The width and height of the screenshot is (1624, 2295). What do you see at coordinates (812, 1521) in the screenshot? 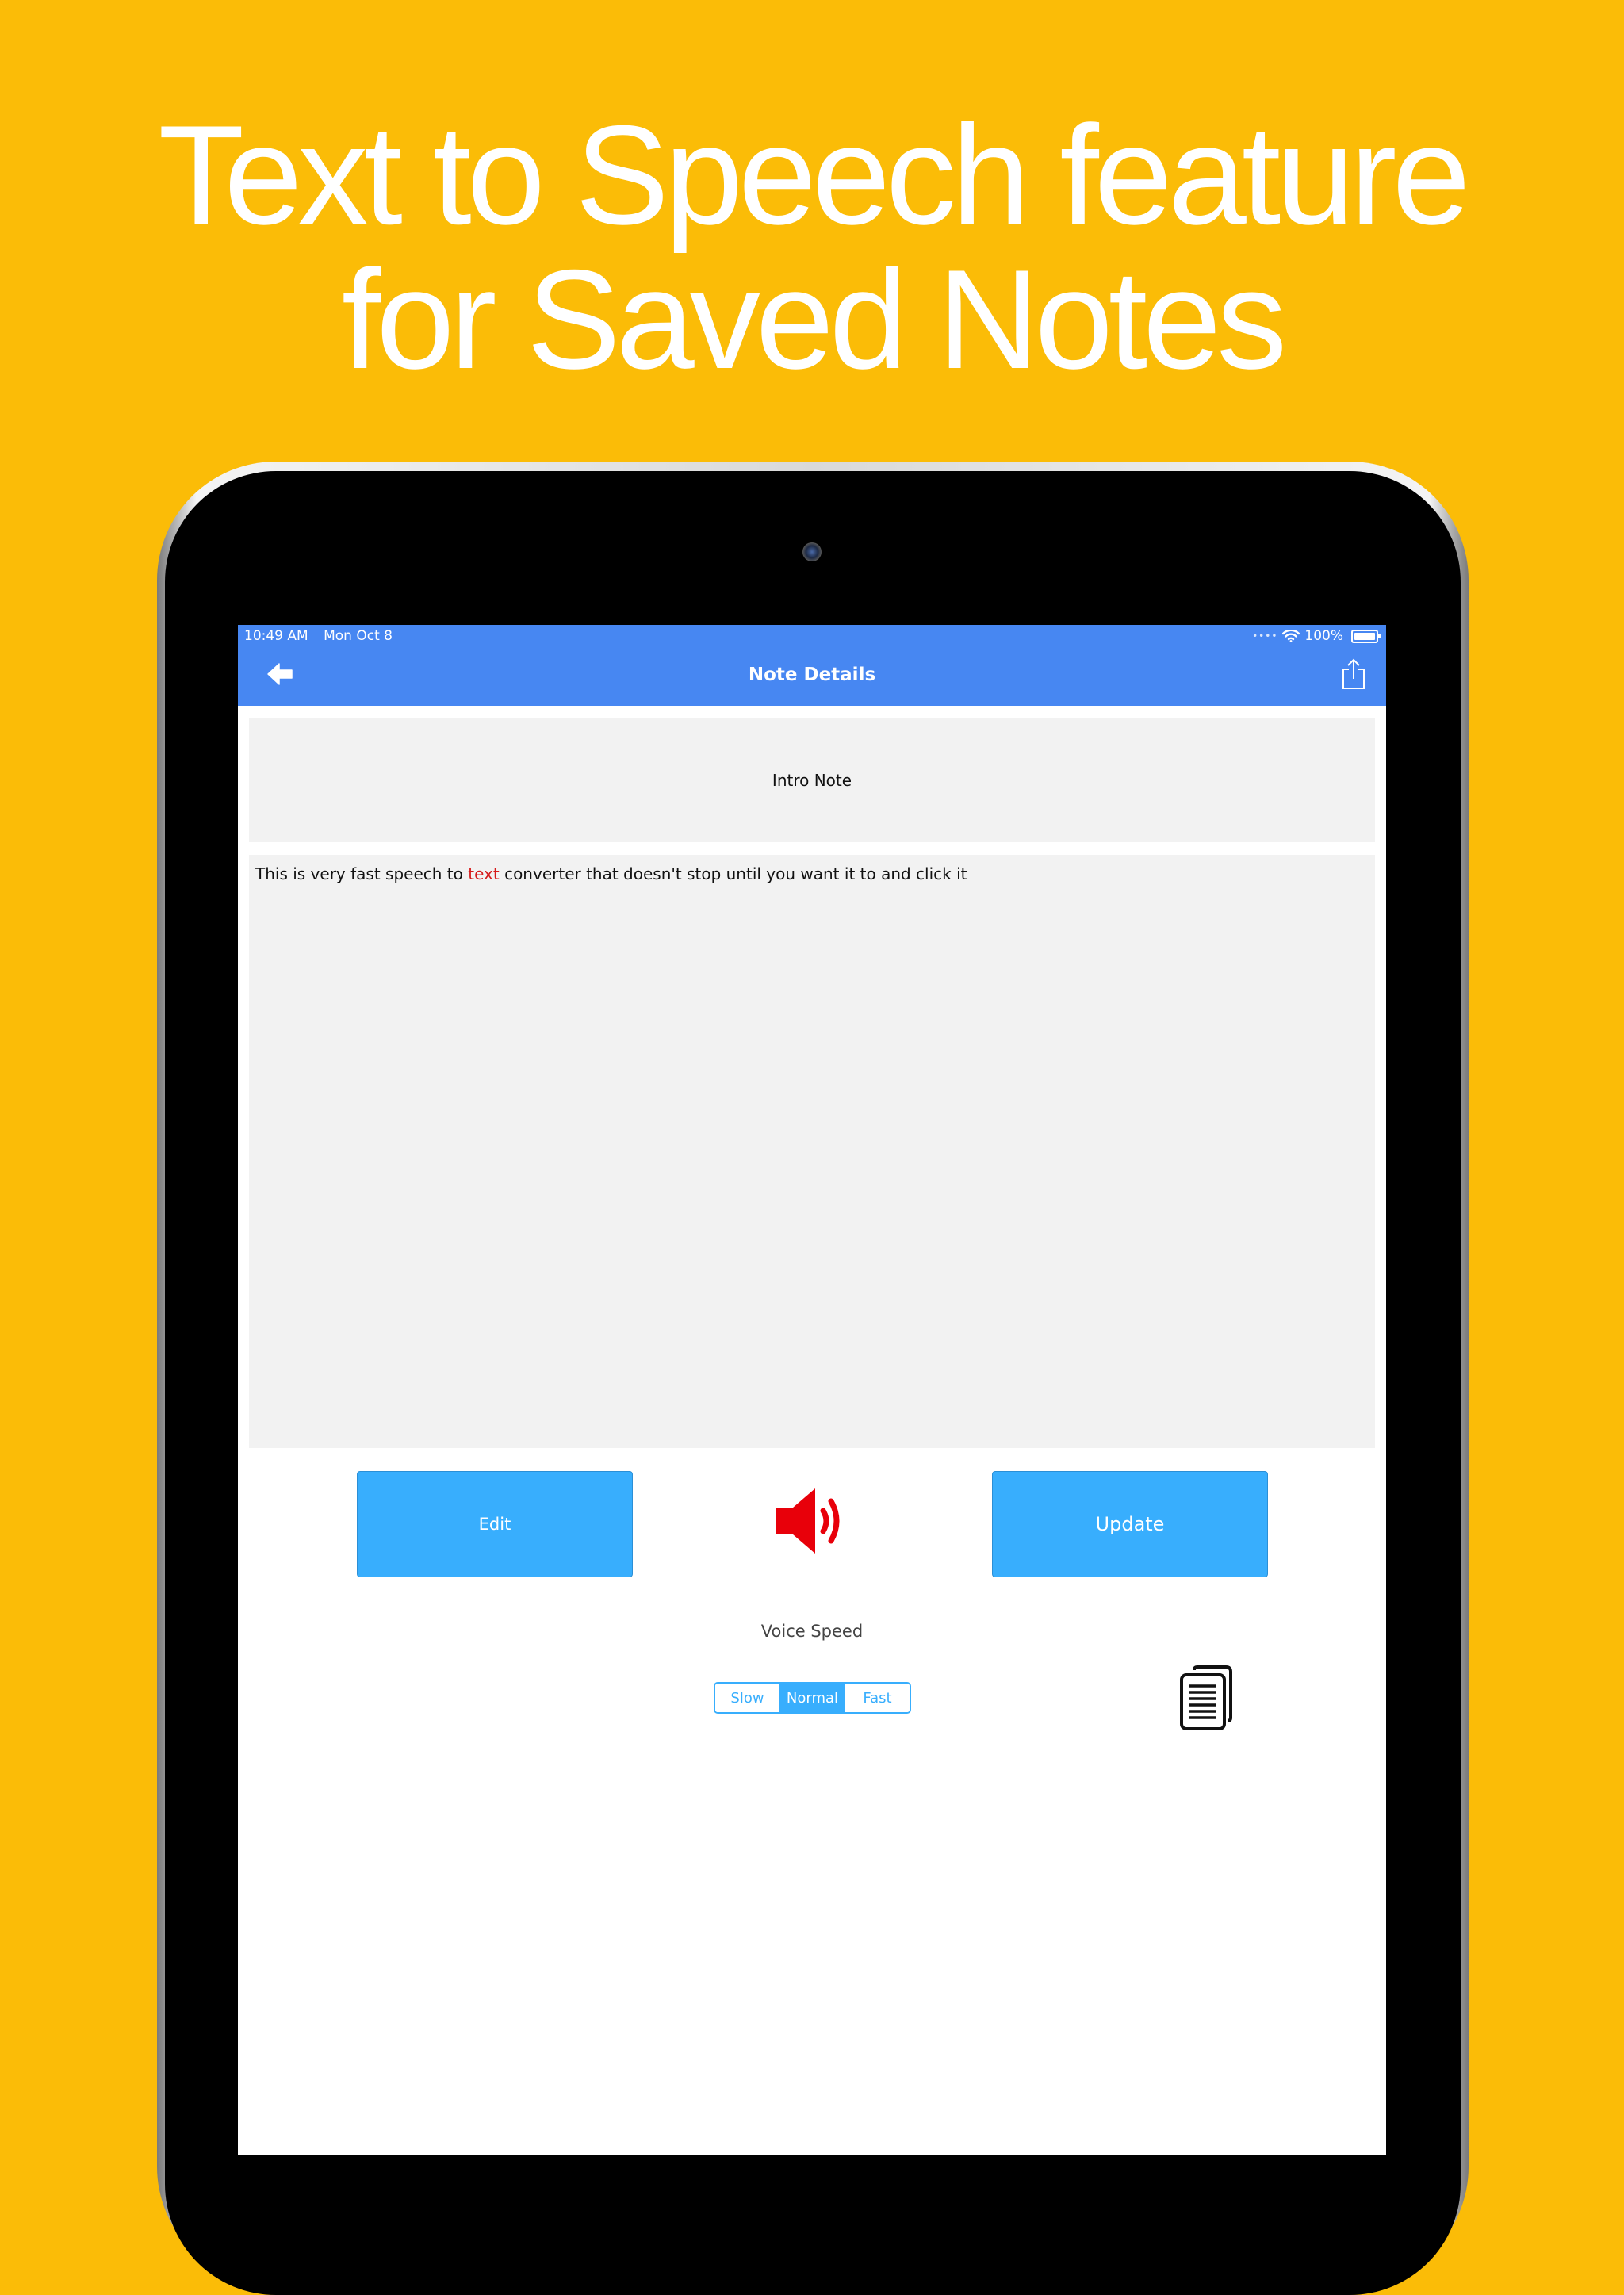
I see `speaker-icon` at bounding box center [812, 1521].